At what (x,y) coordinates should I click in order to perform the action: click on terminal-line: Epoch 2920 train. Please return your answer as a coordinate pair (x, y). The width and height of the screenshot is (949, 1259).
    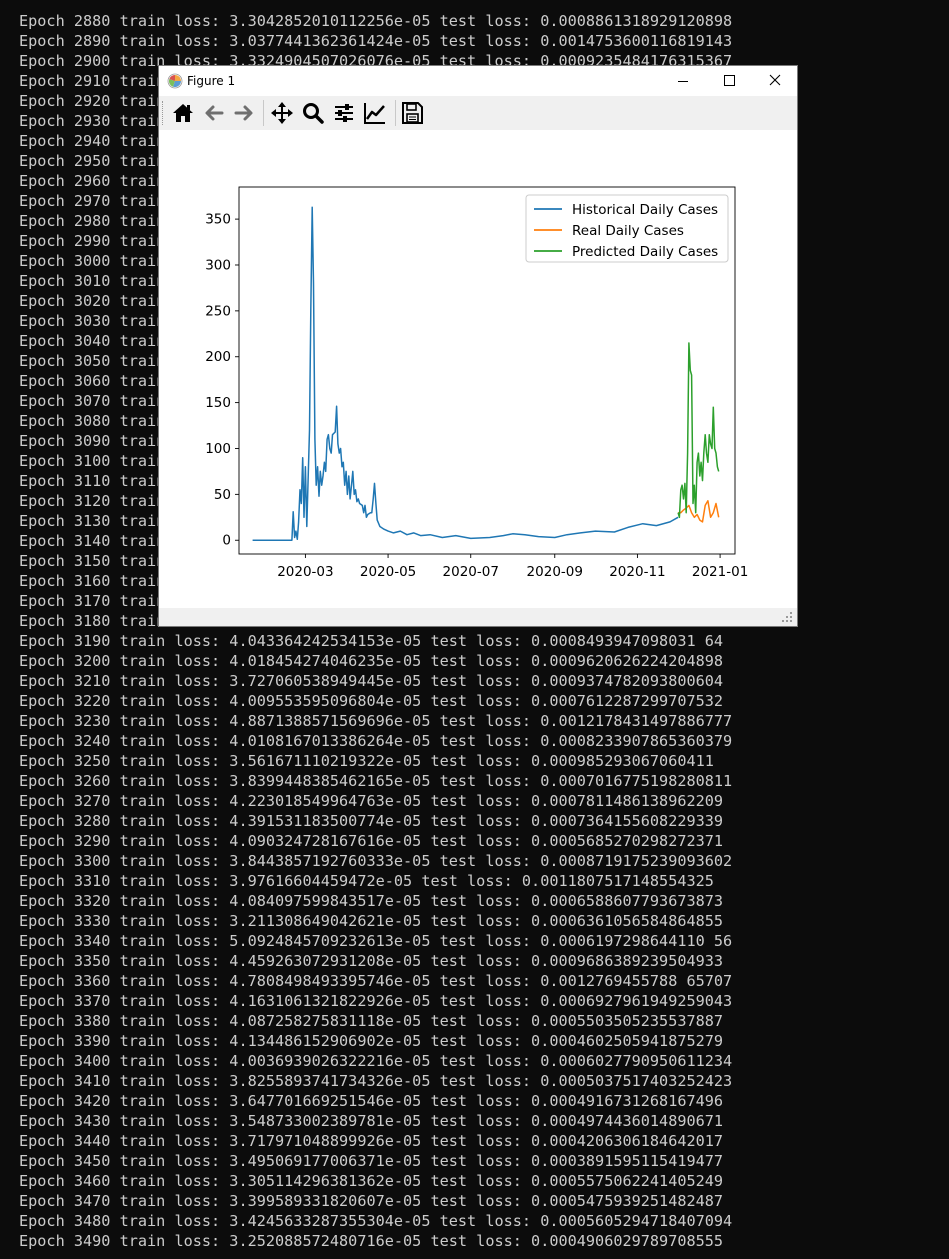
    Looking at the image, I should click on (92, 101).